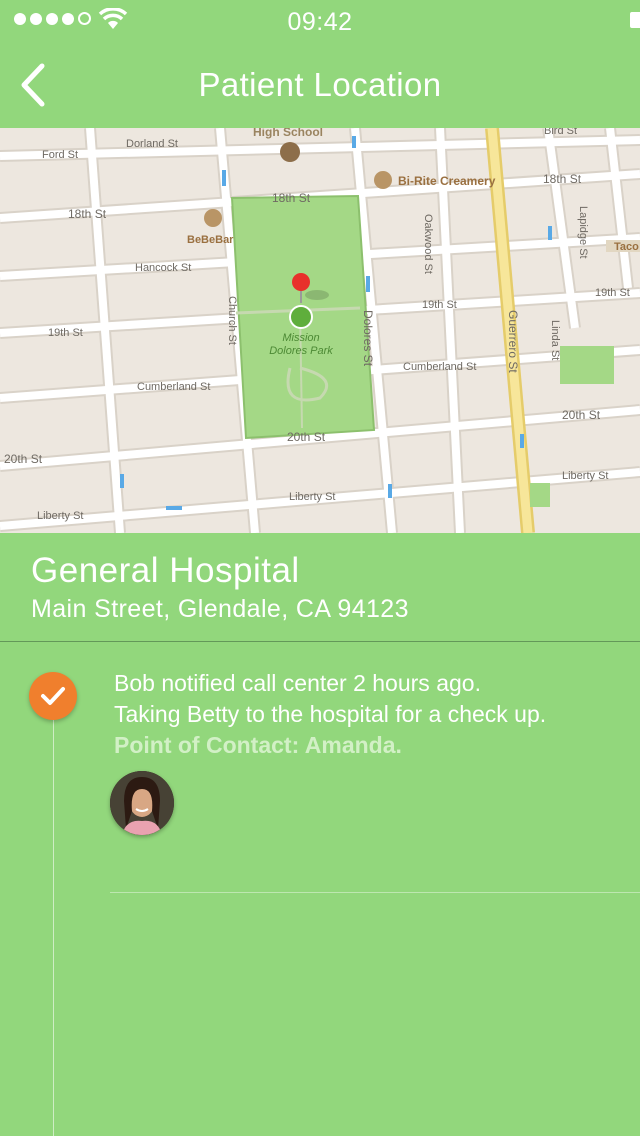  What do you see at coordinates (312, 497) in the screenshot?
I see `map-label-liberty: Liberty St` at bounding box center [312, 497].